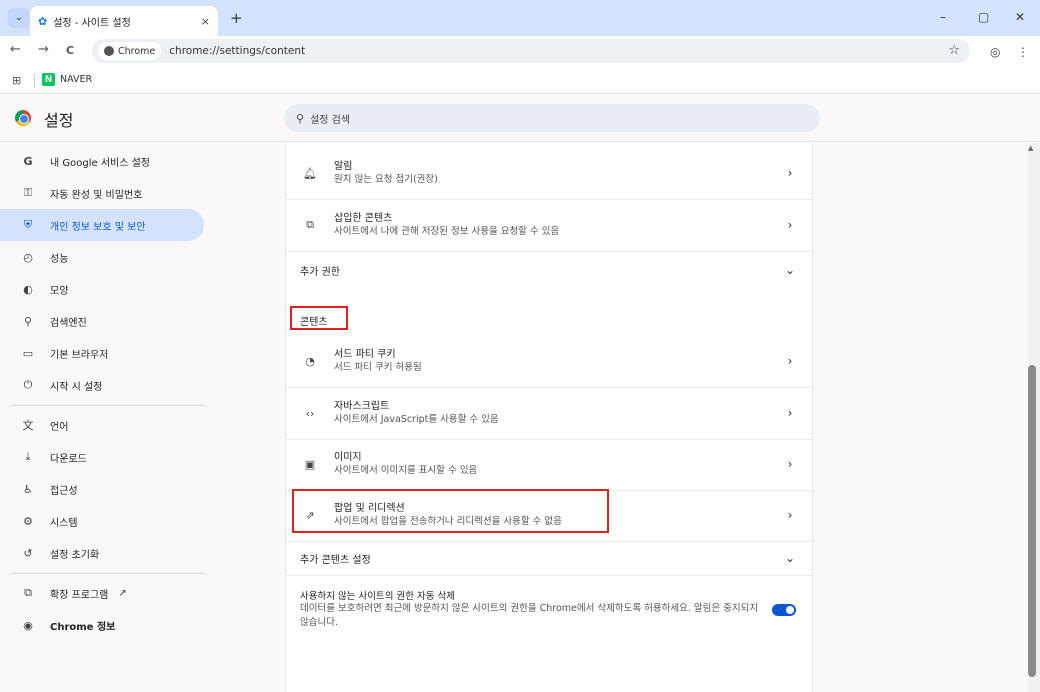 The height and width of the screenshot is (692, 1040). I want to click on sidebar-item-label: 접근성, so click(64, 491).